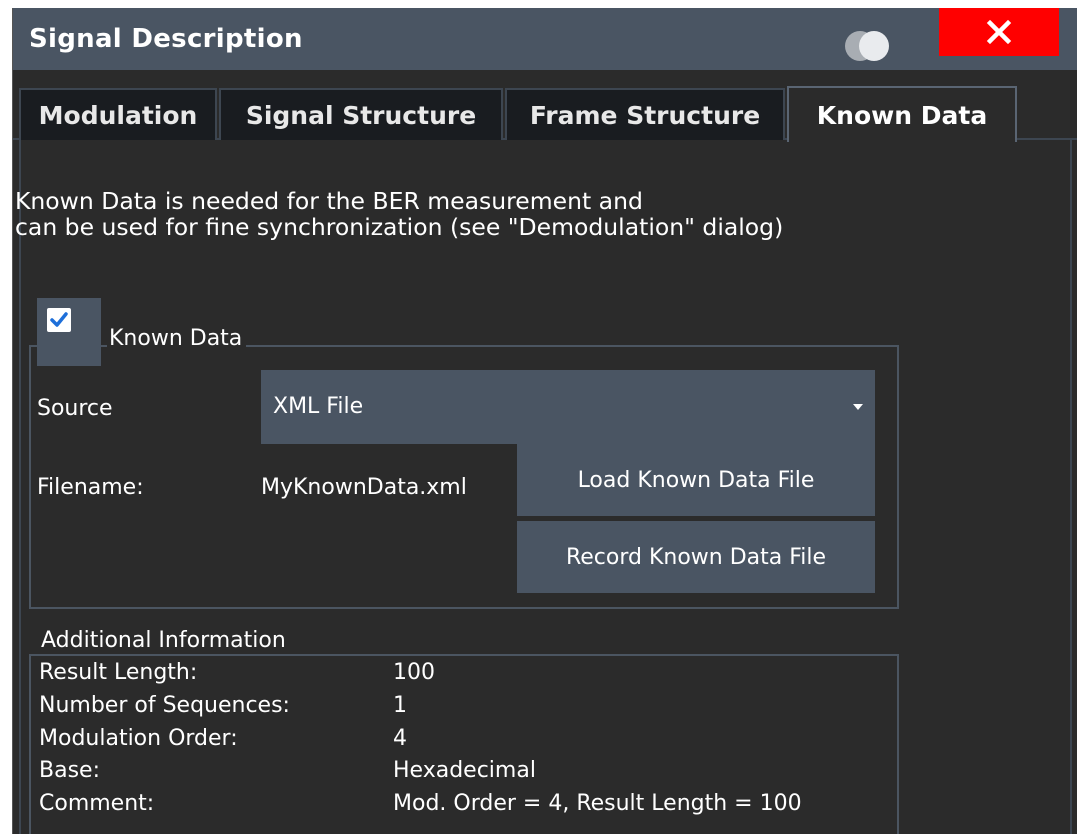 This screenshot has height=834, width=1077. What do you see at coordinates (59, 320) in the screenshot?
I see `checkbox-check-icon` at bounding box center [59, 320].